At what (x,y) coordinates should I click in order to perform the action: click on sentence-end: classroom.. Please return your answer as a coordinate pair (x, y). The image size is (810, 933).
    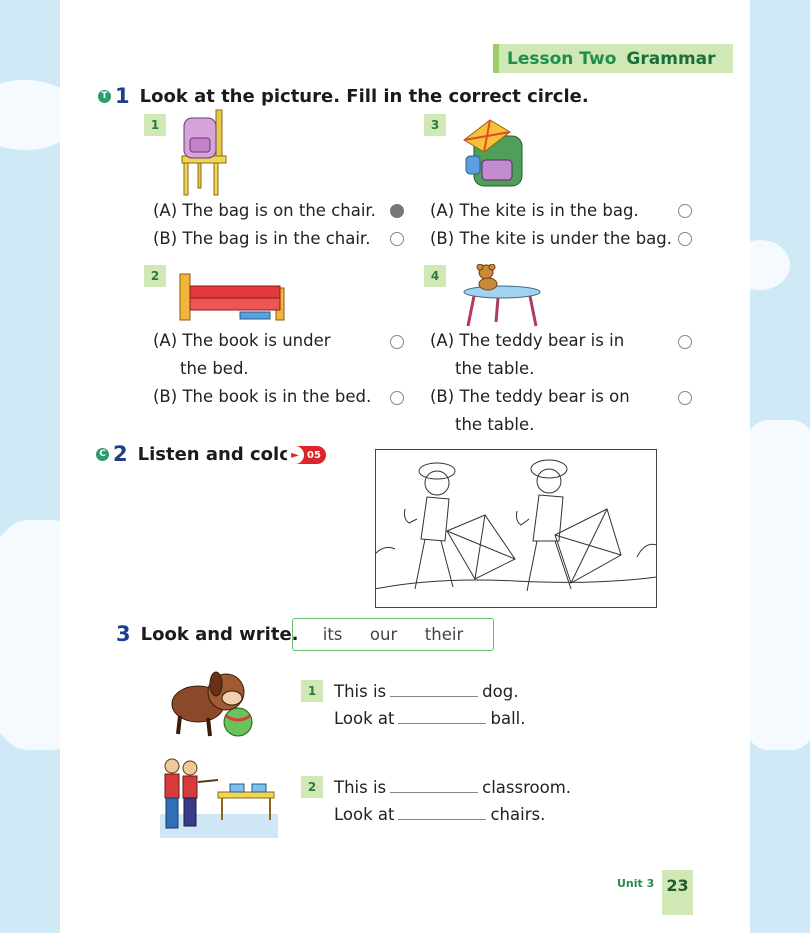
    Looking at the image, I should click on (527, 787).